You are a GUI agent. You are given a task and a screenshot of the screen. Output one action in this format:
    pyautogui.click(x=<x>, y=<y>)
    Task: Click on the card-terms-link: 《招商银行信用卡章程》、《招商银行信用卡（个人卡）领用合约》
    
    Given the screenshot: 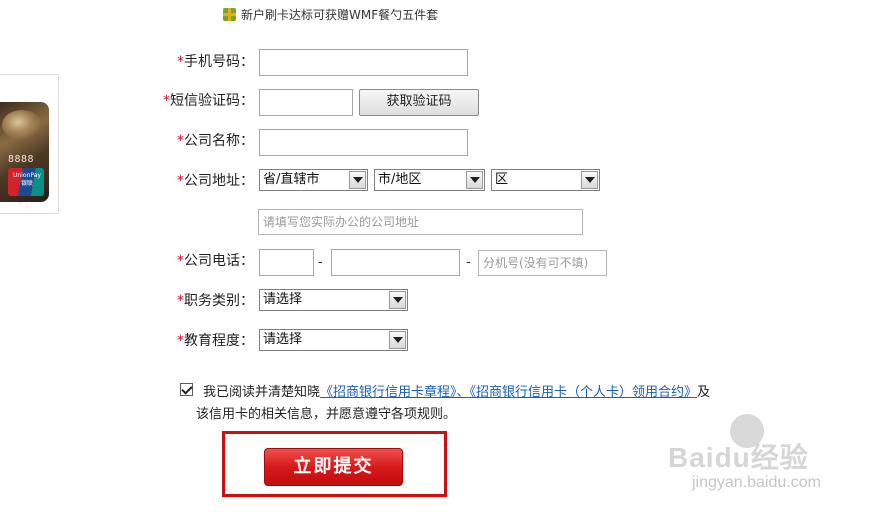 What is the action you would take?
    pyautogui.click(x=508, y=392)
    